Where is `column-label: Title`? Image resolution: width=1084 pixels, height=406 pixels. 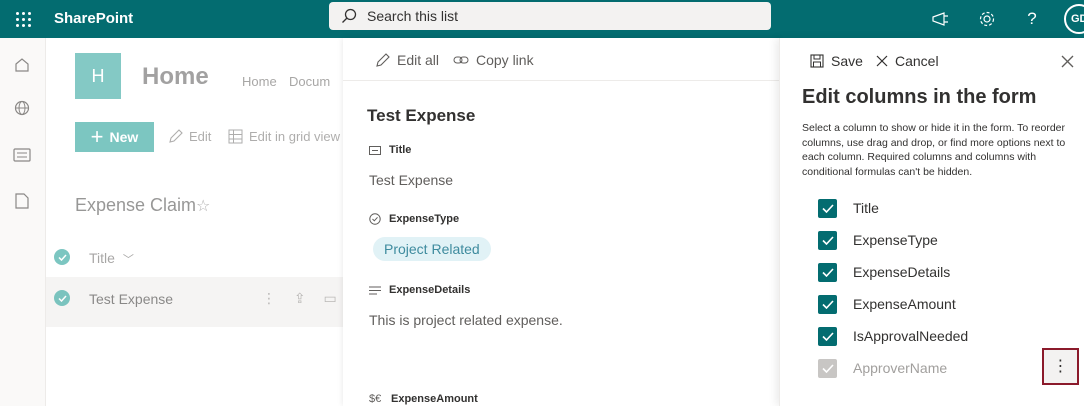 column-label: Title is located at coordinates (866, 208).